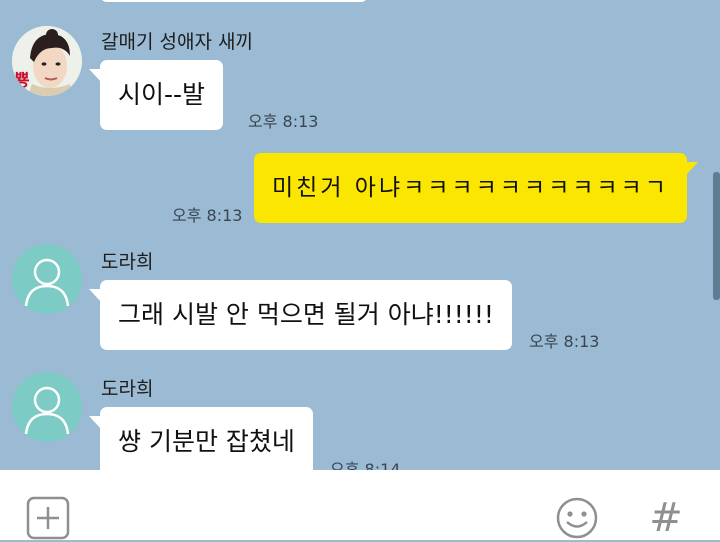  Describe the element at coordinates (234, 1) in the screenshot. I see `previous-message-bubble` at that location.